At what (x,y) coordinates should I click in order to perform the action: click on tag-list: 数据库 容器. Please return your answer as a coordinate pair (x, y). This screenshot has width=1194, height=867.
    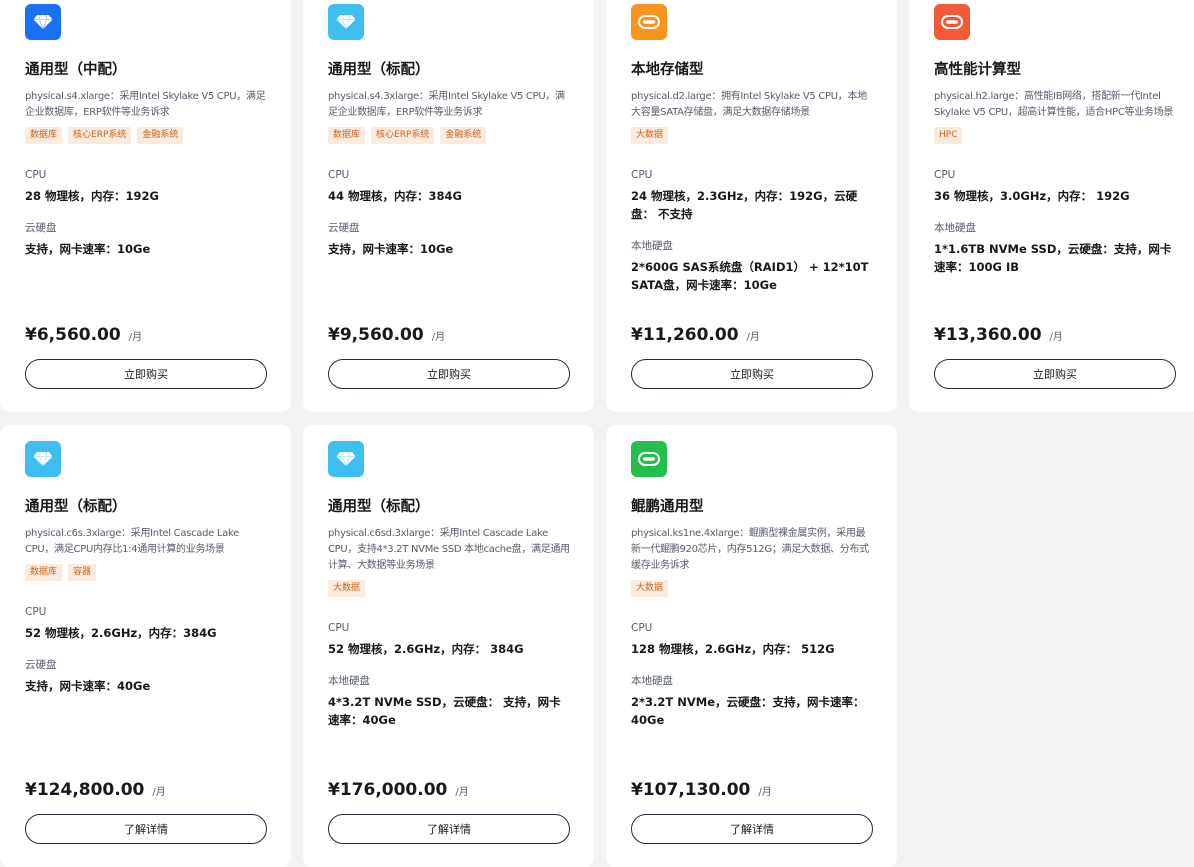
    Looking at the image, I should click on (146, 572).